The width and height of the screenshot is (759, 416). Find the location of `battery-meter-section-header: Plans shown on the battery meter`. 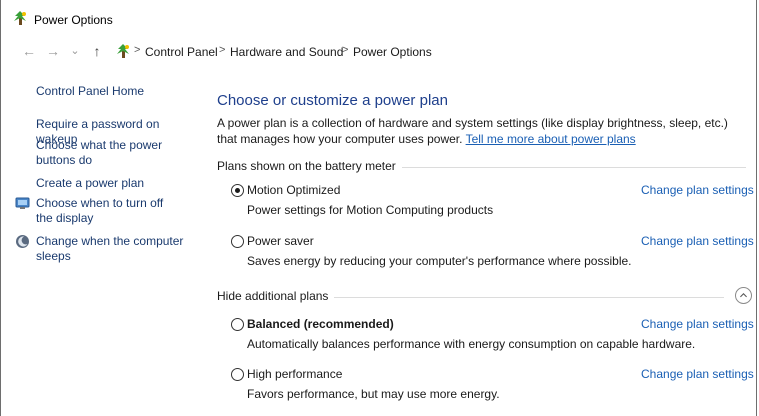

battery-meter-section-header: Plans shown on the battery meter is located at coordinates (481, 167).